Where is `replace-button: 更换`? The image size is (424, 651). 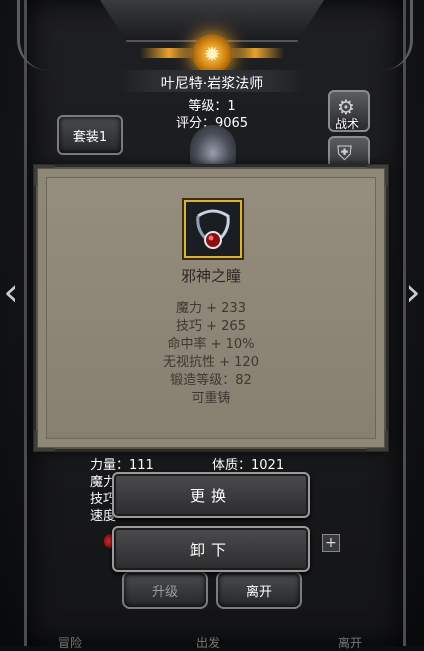 replace-button: 更换 is located at coordinates (211, 495).